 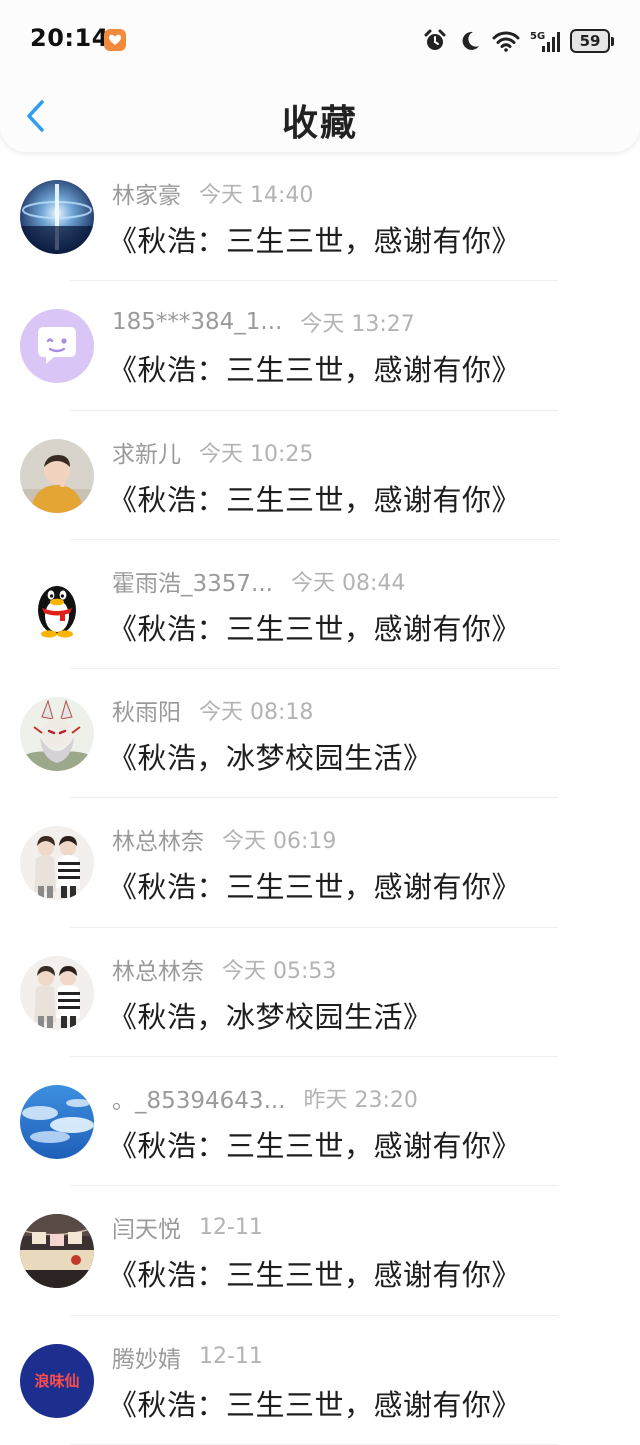 I want to click on list-item: 。_85394643... 昨天 23:20 《秋浩：三生三世，感谢有你》, so click(x=320, y=1122).